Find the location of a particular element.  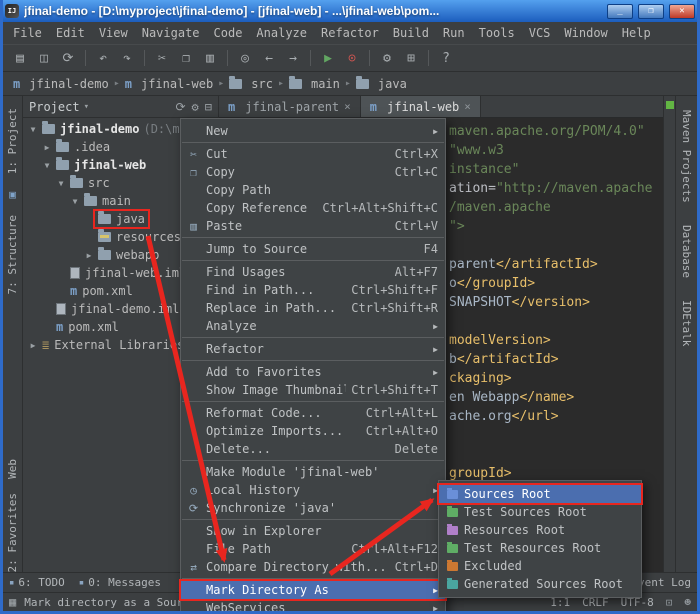

context-menu-item-add-to-favorites: Add to Favorites ▶ is located at coordinates (313, 372).